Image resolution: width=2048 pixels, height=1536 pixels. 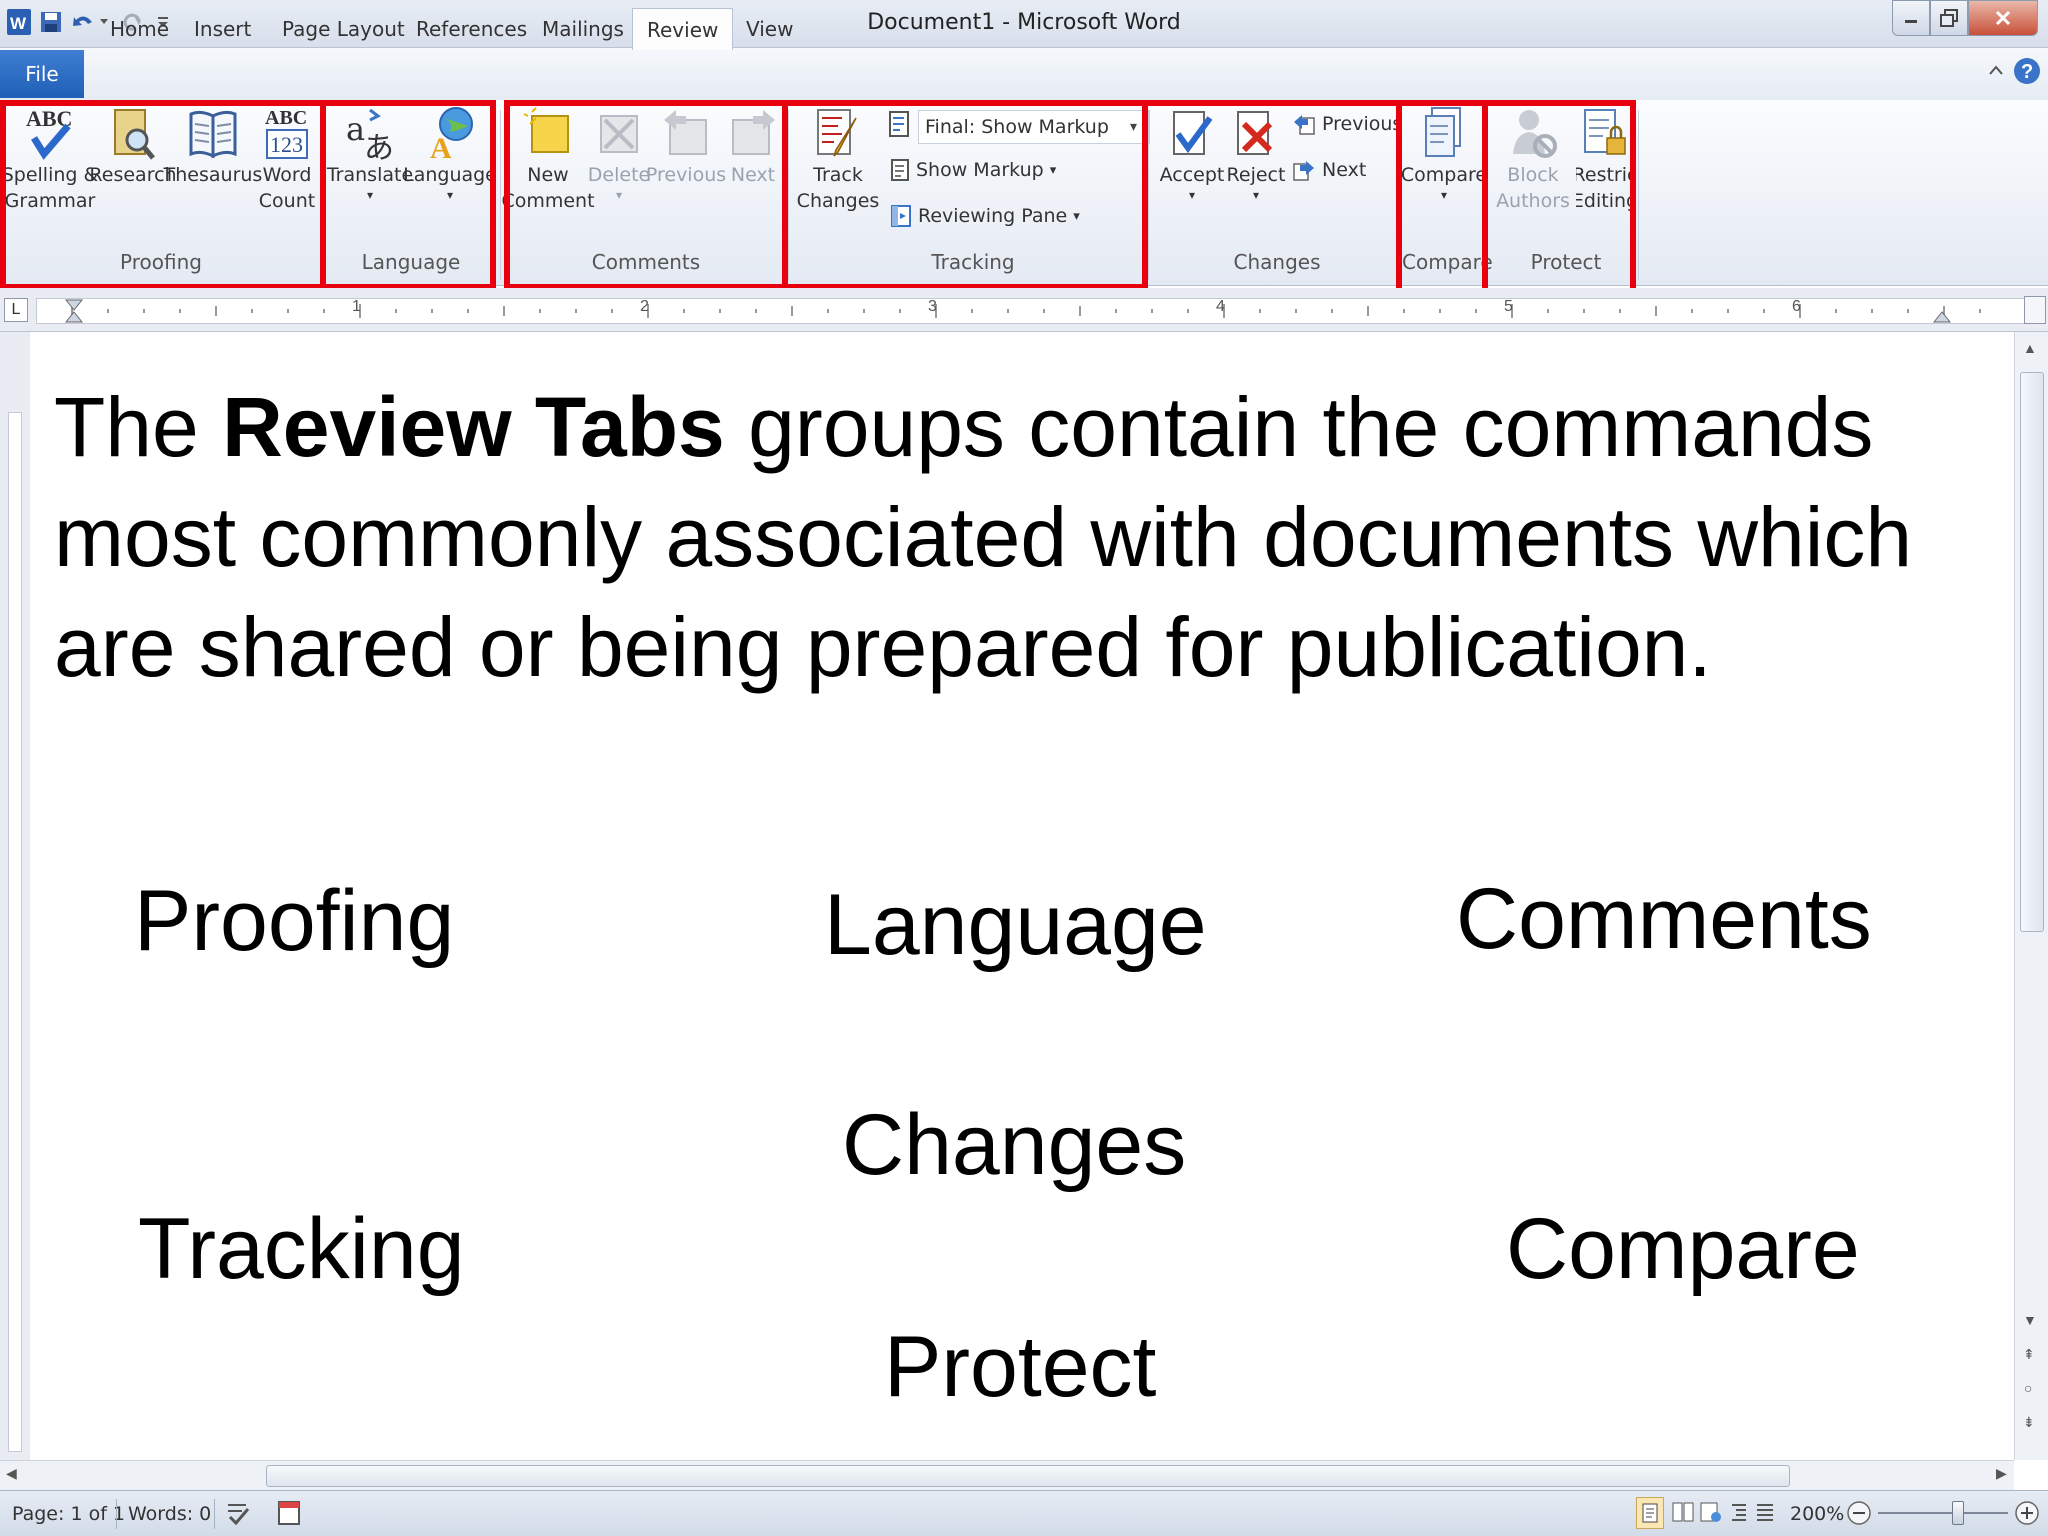 What do you see at coordinates (1650, 1513) in the screenshot?
I see `print-layout-view-icon` at bounding box center [1650, 1513].